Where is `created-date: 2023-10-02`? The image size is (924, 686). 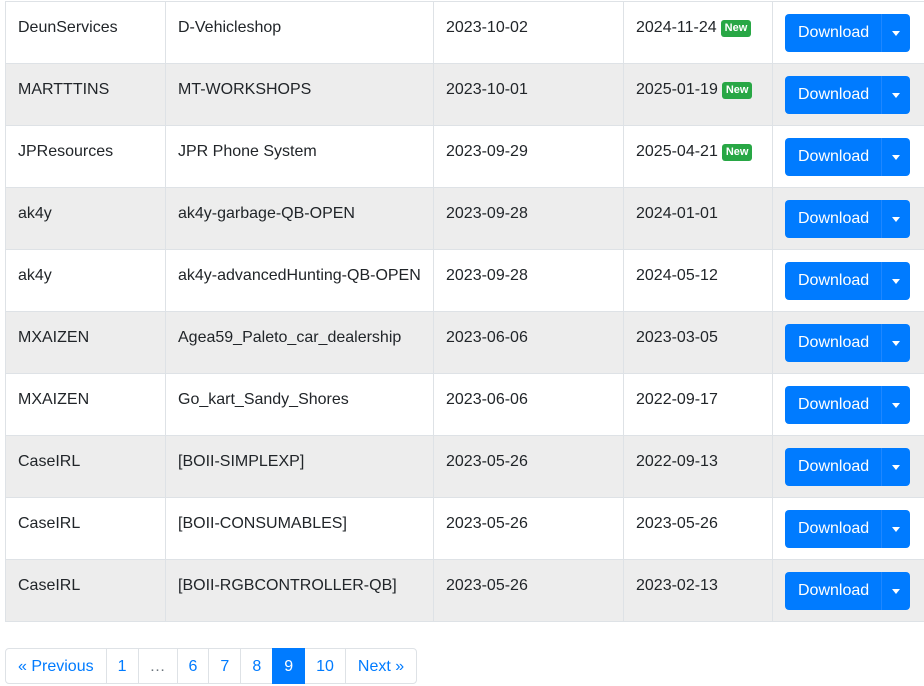
created-date: 2023-10-02 is located at coordinates (487, 27).